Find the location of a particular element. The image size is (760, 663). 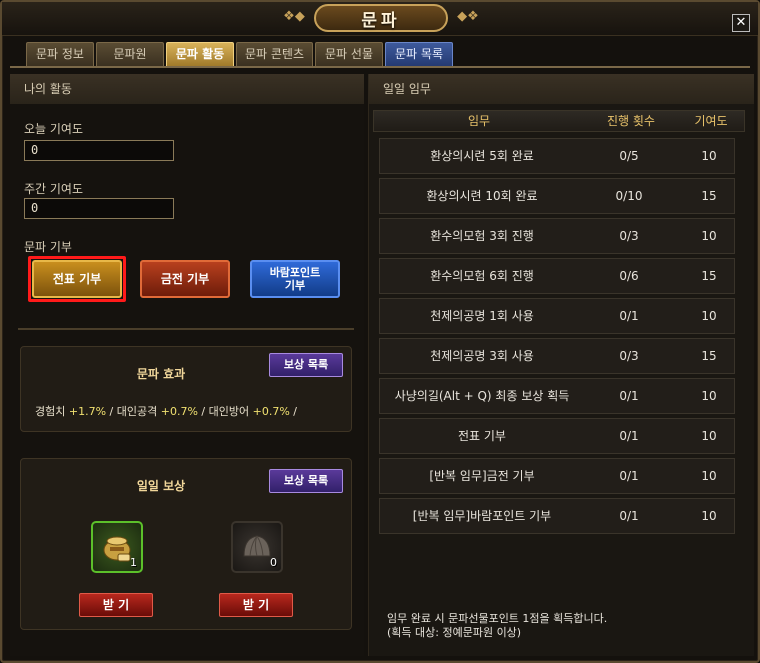

mission-table-header: 임무 진행 횟수 기여도 is located at coordinates (559, 121).